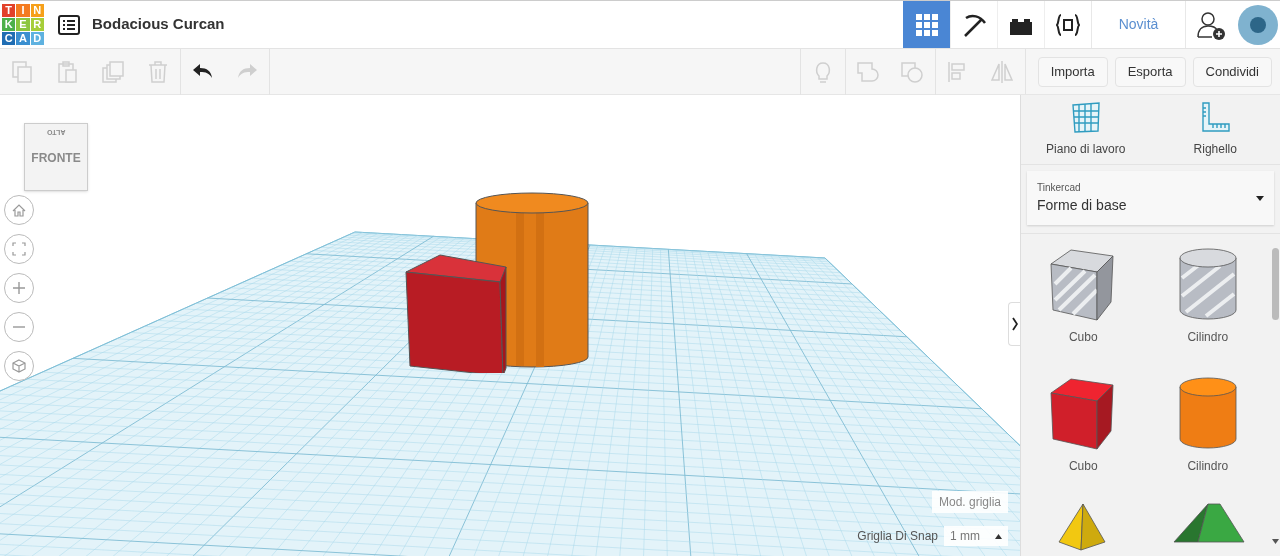  Describe the element at coordinates (69, 24) in the screenshot. I see `menu-list-icon` at that location.